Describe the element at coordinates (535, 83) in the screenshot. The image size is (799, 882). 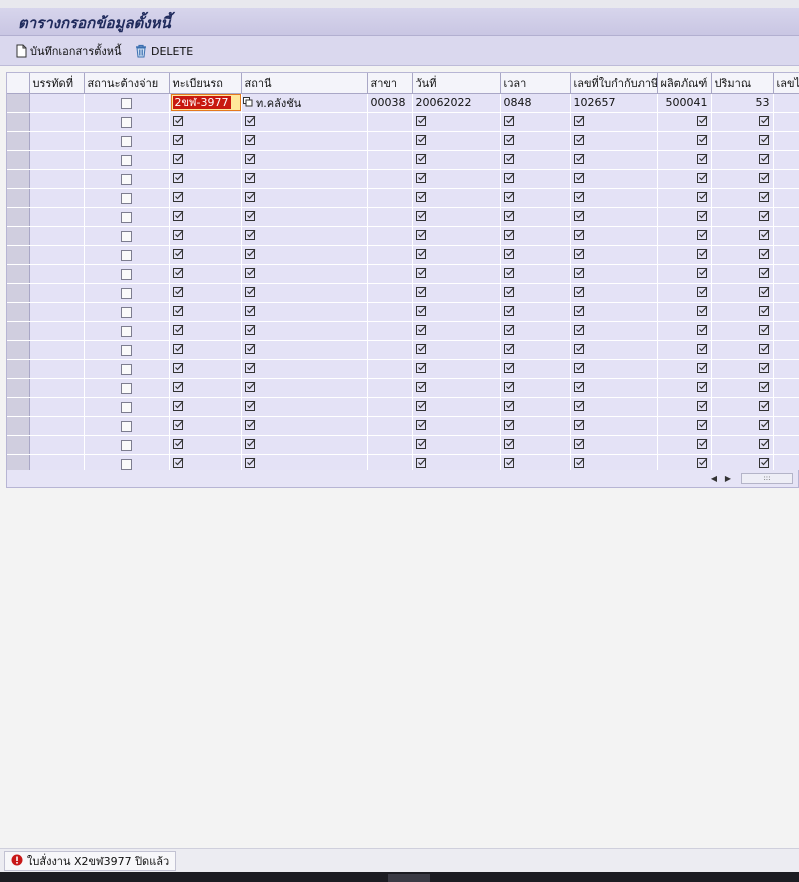
I see `col-header-time: เวลา` at that location.